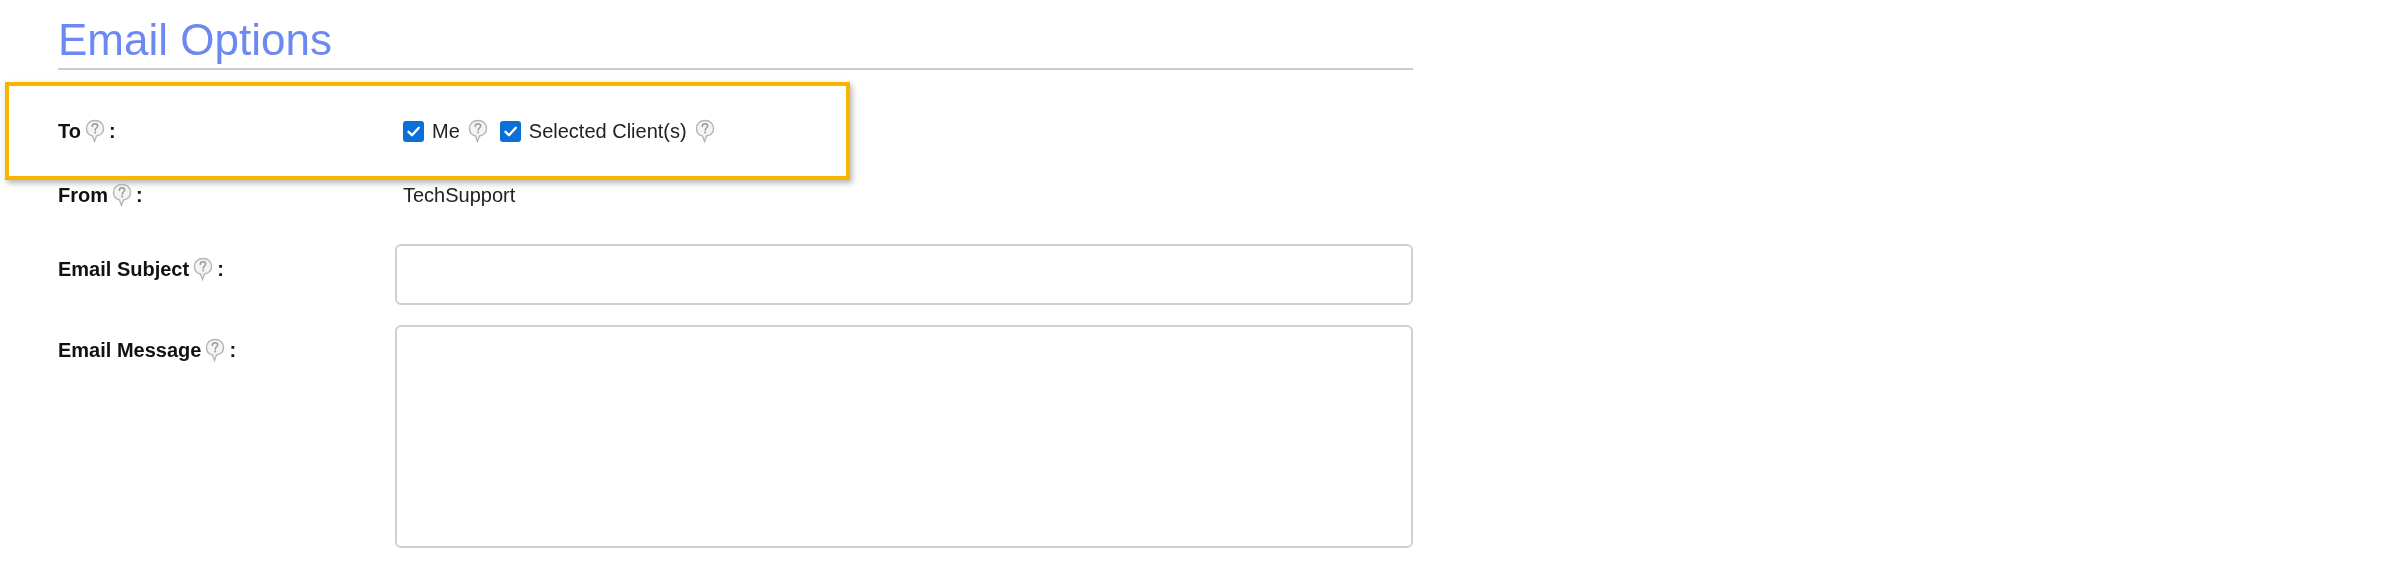 This screenshot has height=567, width=2402. I want to click on field-label: To, so click(69, 131).